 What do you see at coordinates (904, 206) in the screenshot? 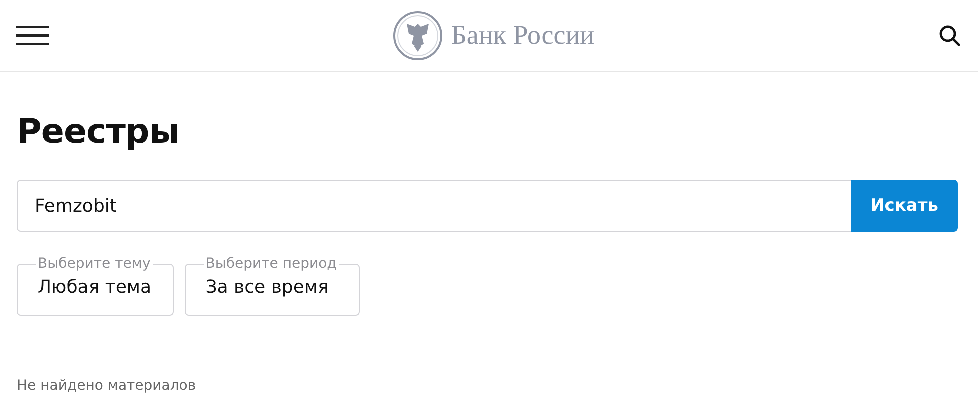
I see `search-submit-button: Искать` at bounding box center [904, 206].